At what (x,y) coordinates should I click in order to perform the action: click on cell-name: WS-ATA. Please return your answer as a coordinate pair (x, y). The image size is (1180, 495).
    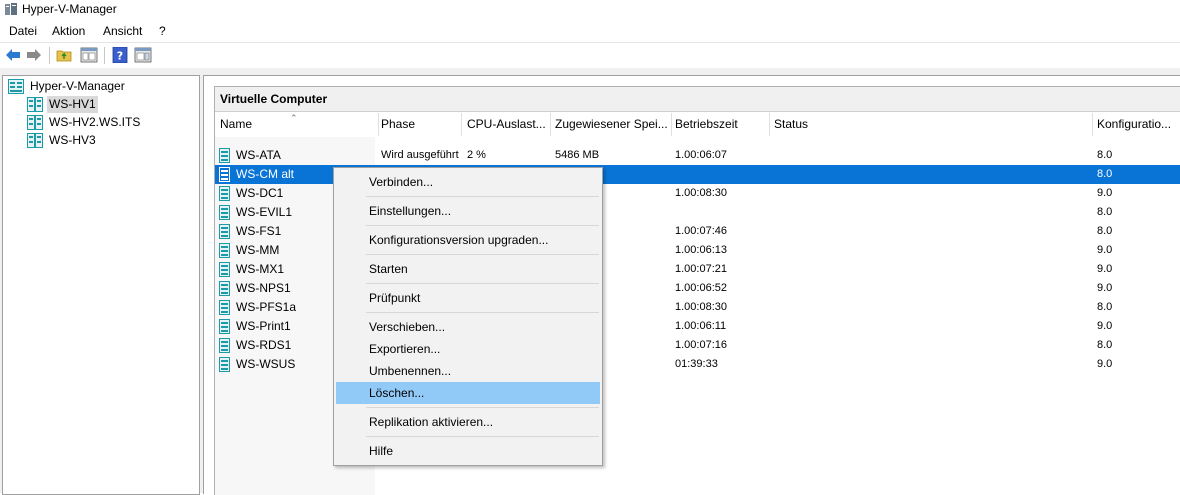
    Looking at the image, I should click on (258, 155).